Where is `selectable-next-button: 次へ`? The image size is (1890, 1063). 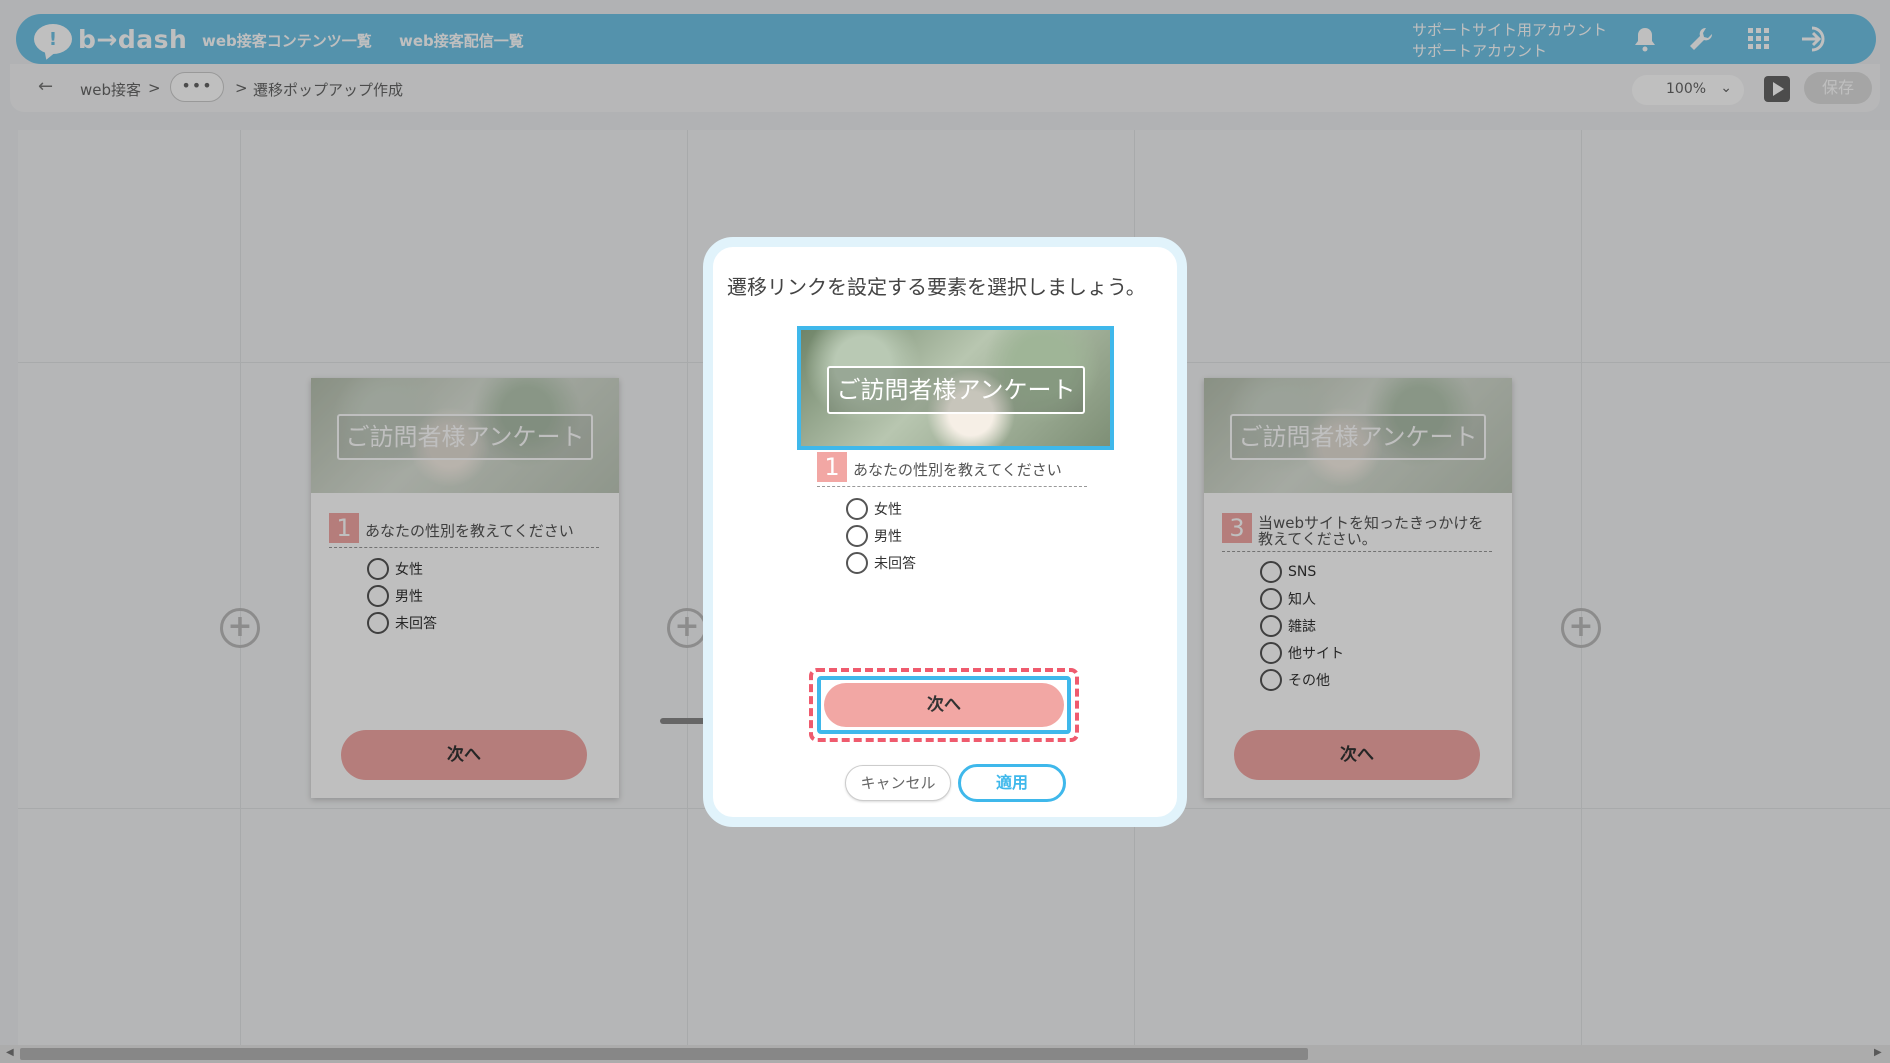
selectable-next-button: 次へ is located at coordinates (944, 705).